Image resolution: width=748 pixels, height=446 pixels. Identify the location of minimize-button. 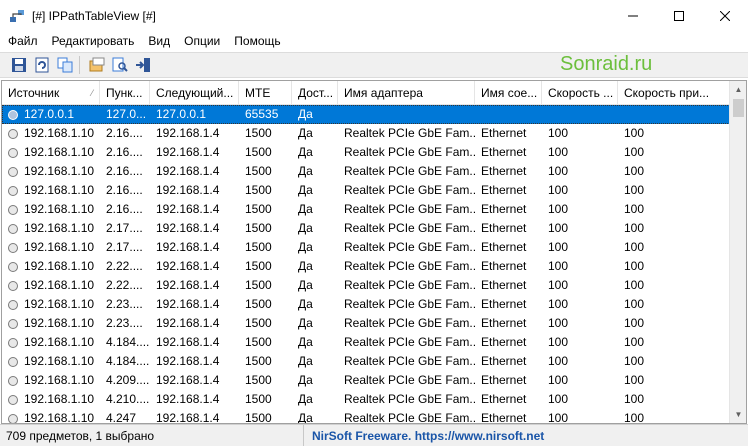
(633, 15).